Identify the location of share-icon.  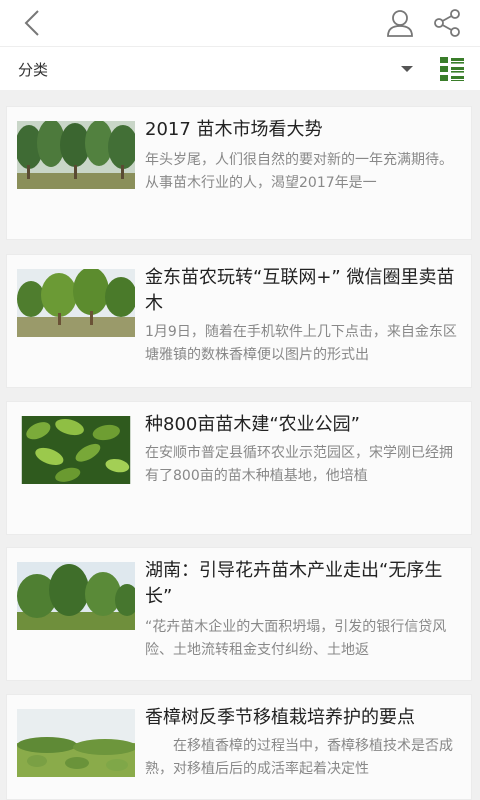
(447, 23).